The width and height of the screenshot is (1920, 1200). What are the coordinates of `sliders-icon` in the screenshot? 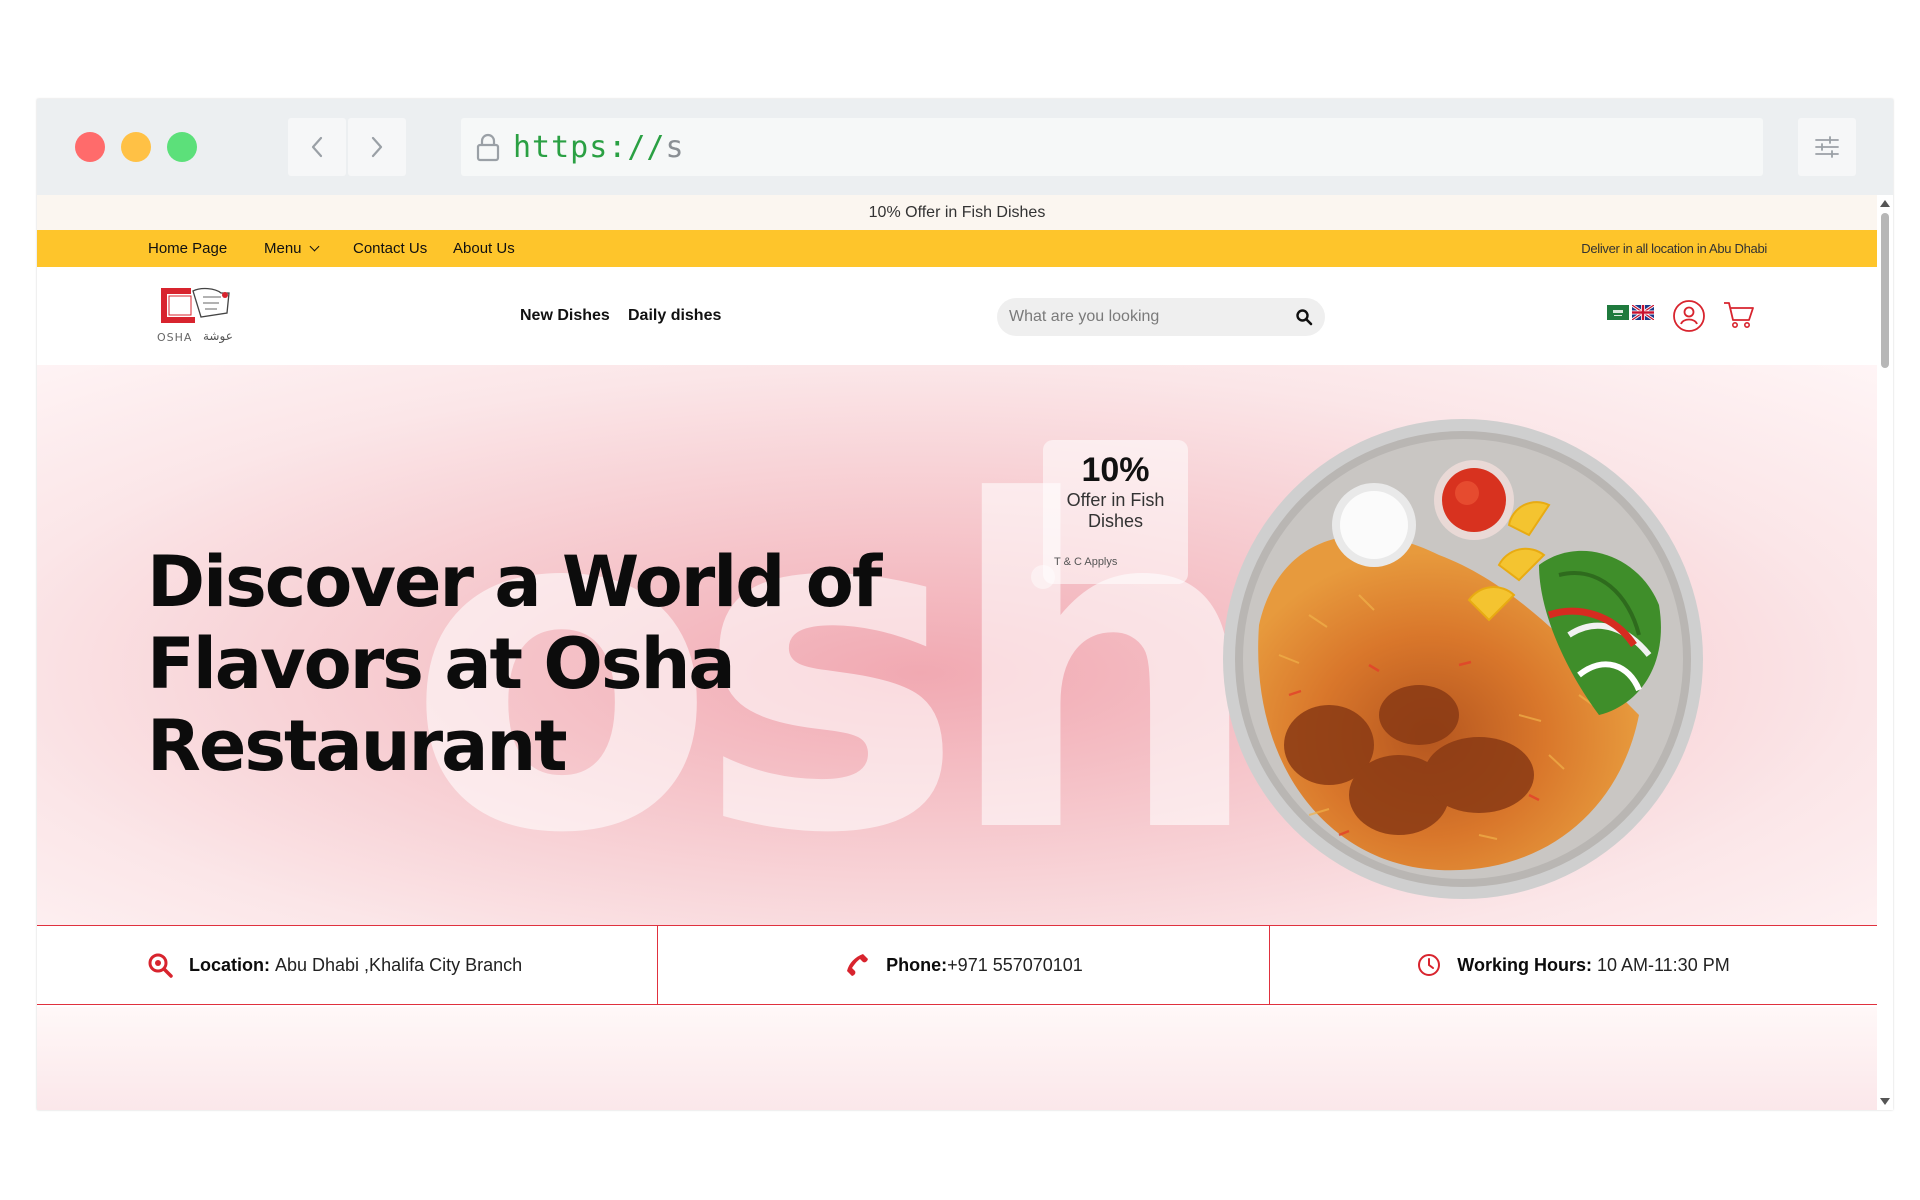 It's located at (1827, 147).